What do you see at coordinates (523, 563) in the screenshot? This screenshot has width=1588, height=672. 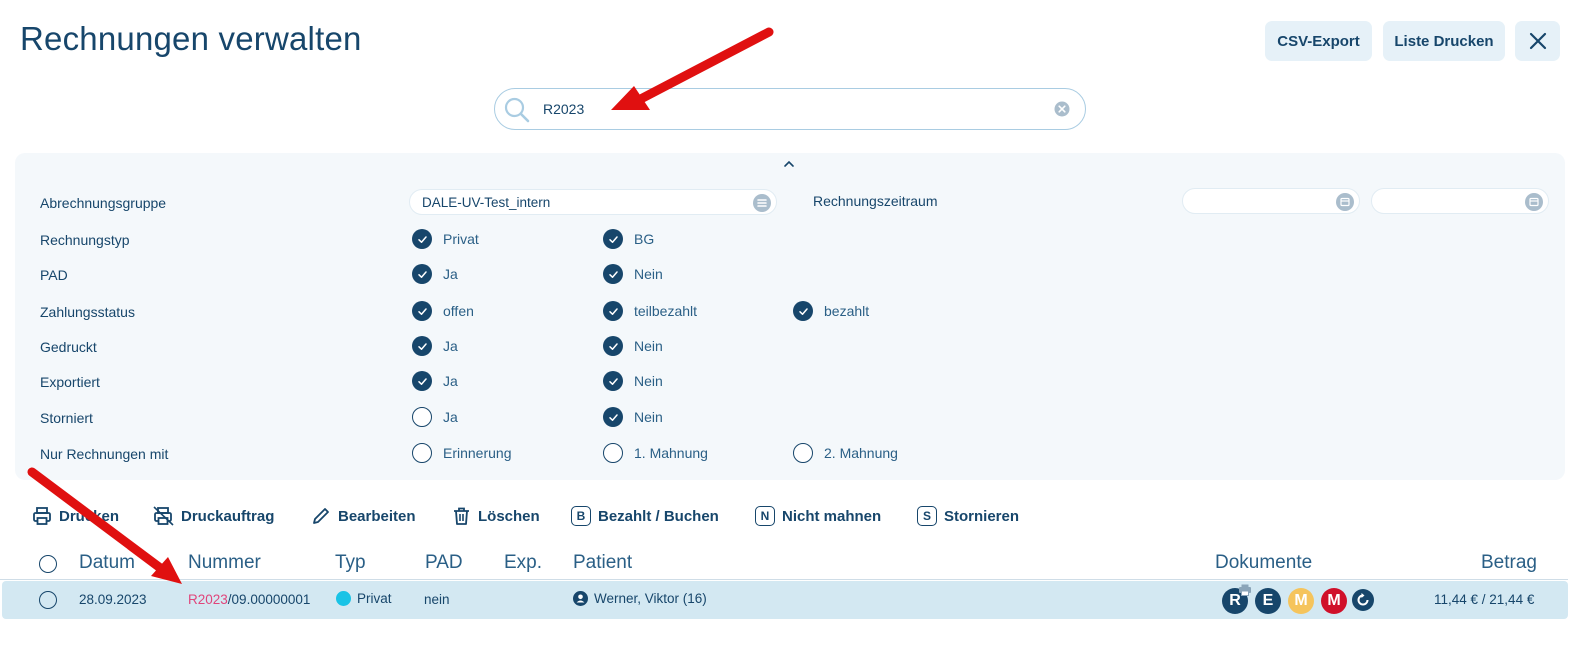 I see `col-exp: Exp.` at bounding box center [523, 563].